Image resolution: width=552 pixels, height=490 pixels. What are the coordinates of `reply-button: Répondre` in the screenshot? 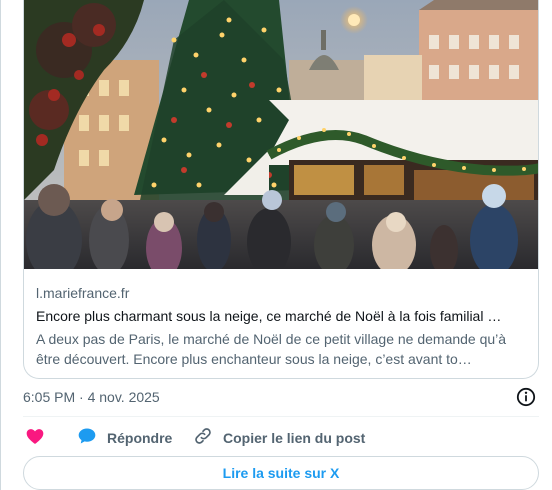 It's located at (124, 438).